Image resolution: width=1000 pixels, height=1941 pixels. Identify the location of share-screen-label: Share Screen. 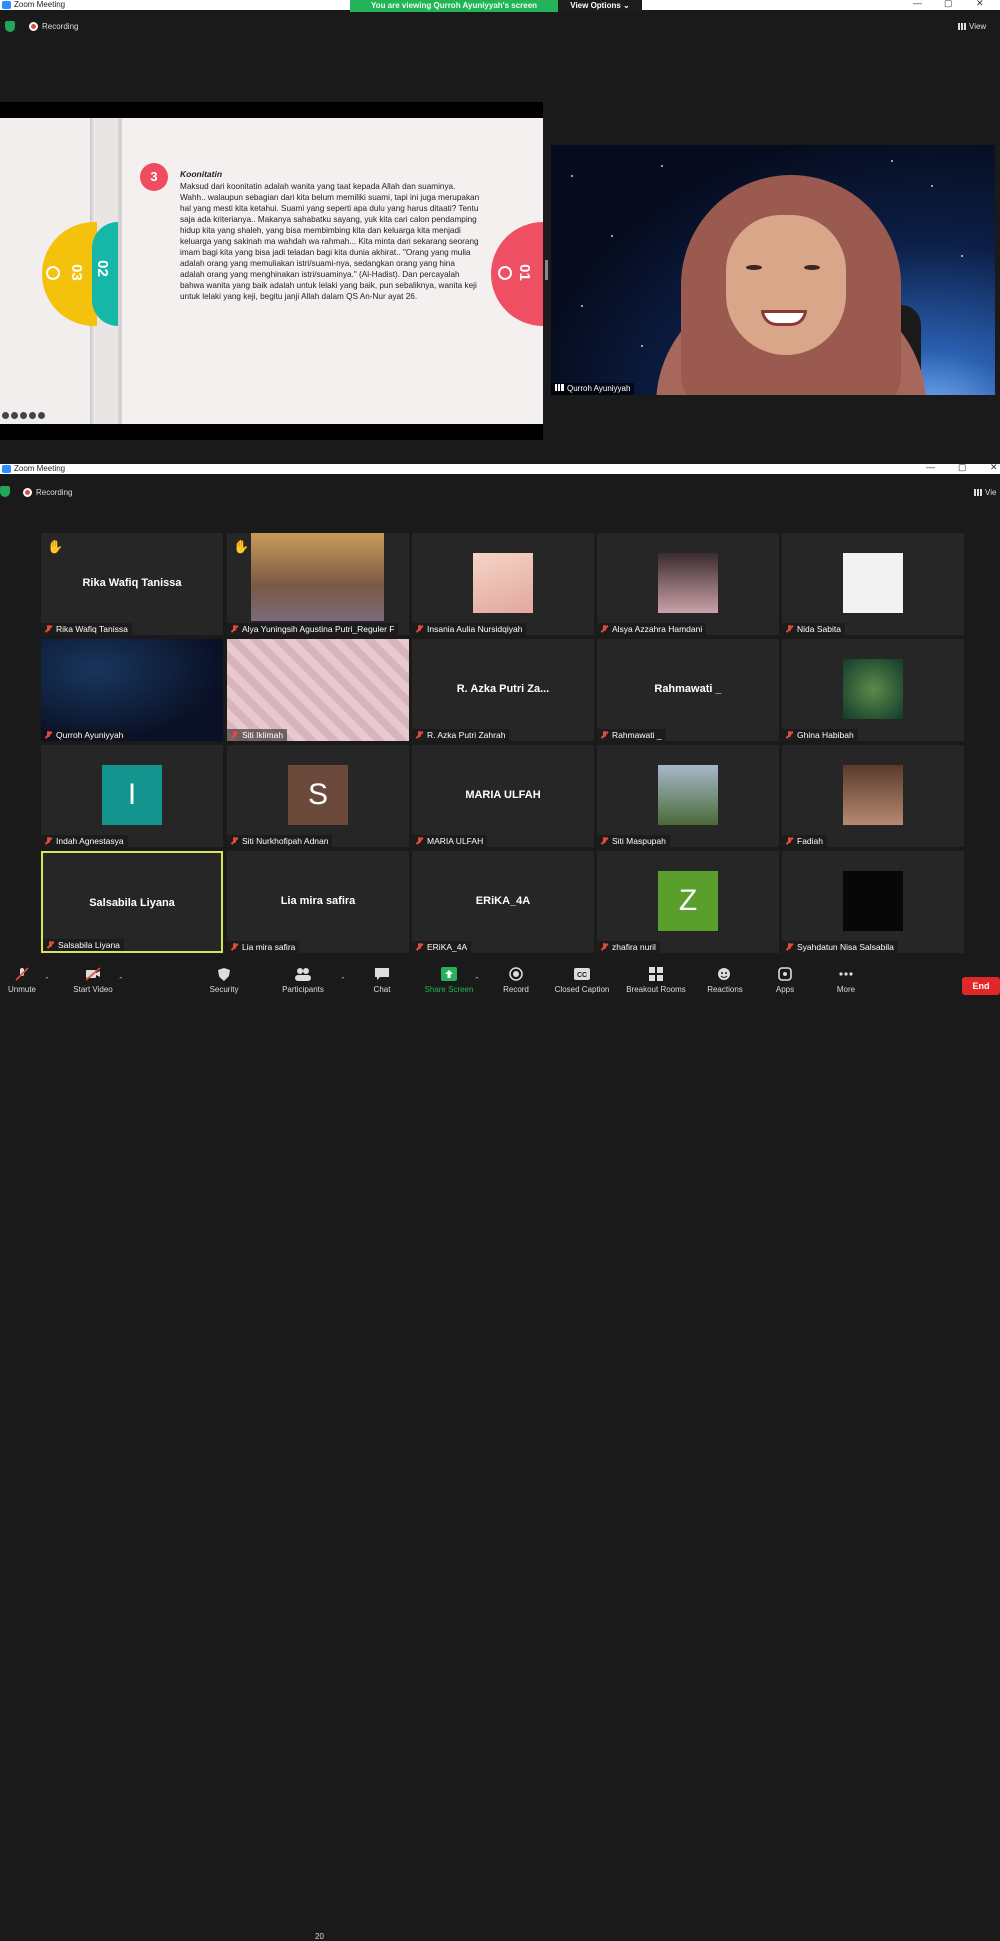
(449, 989).